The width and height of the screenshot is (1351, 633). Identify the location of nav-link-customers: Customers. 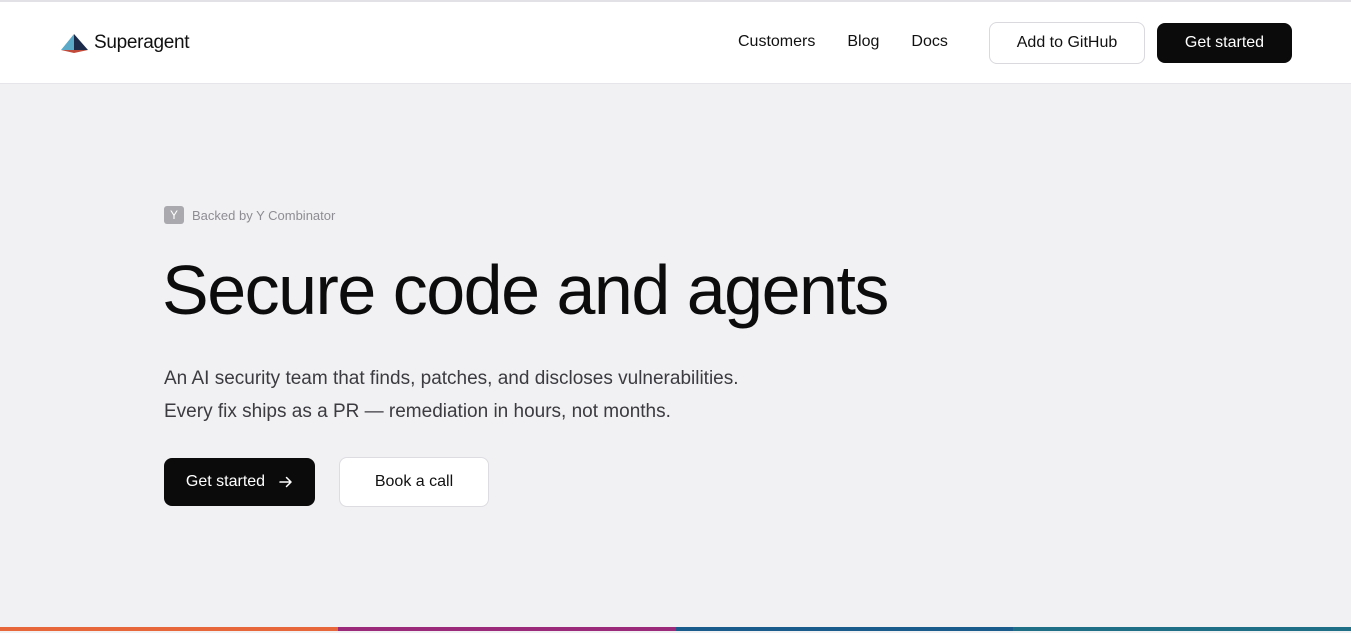
(776, 42).